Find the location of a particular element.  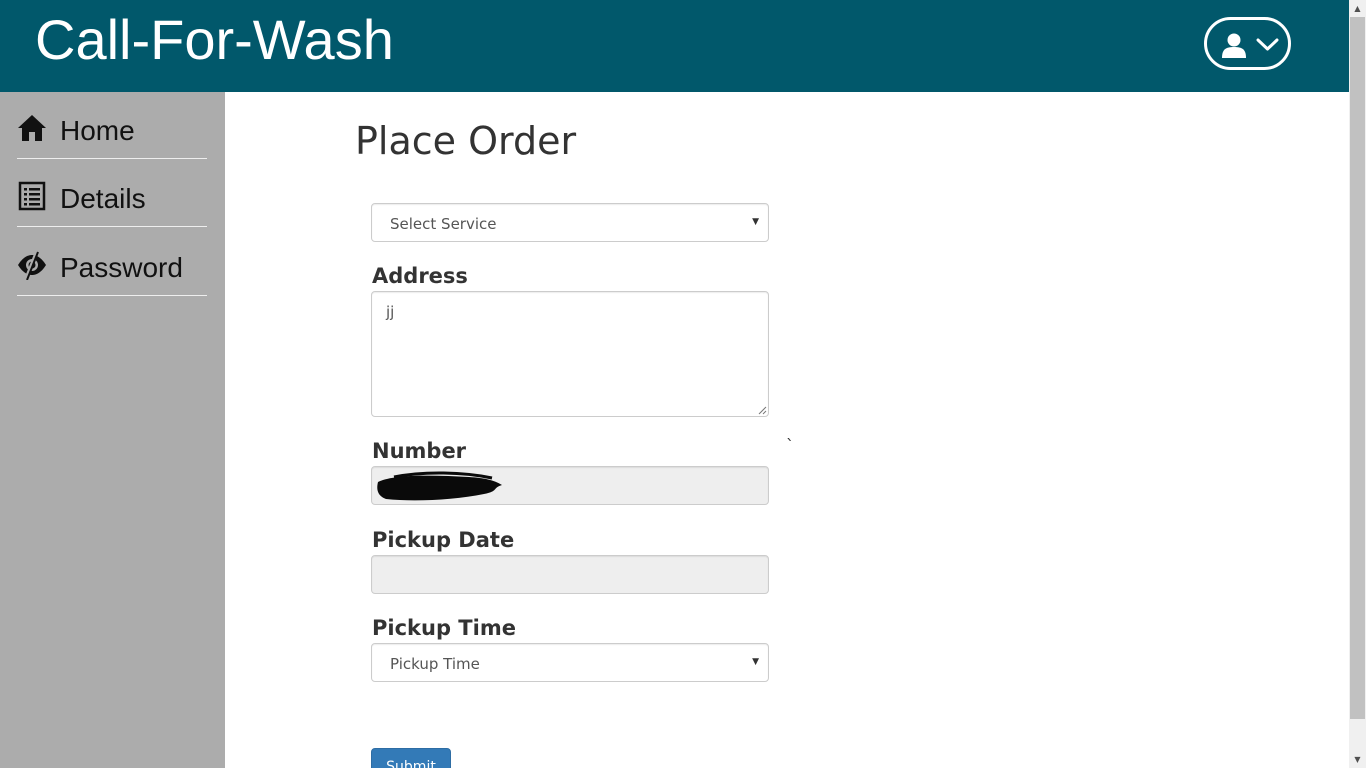

brand-title: Call-For-Wash is located at coordinates (214, 40).